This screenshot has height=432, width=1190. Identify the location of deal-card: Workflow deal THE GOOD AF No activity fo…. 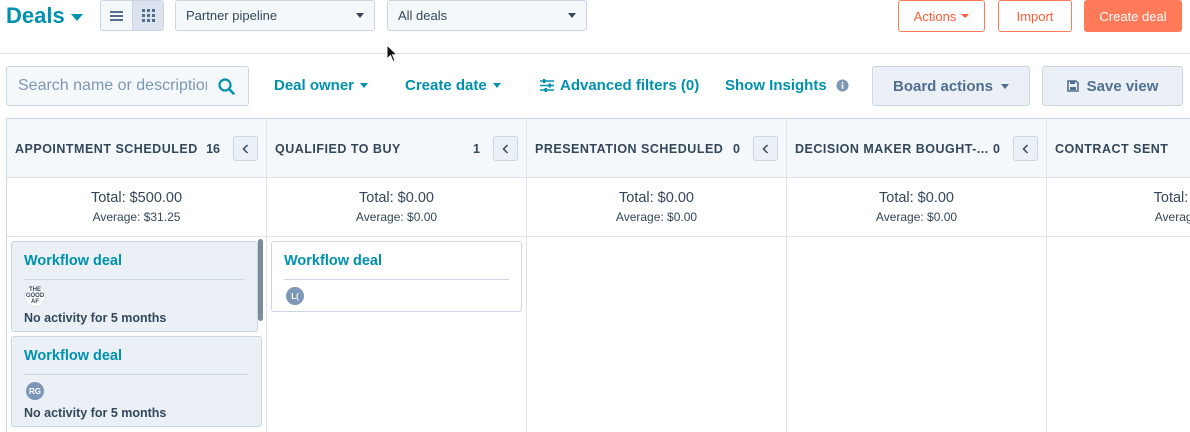
(134, 286).